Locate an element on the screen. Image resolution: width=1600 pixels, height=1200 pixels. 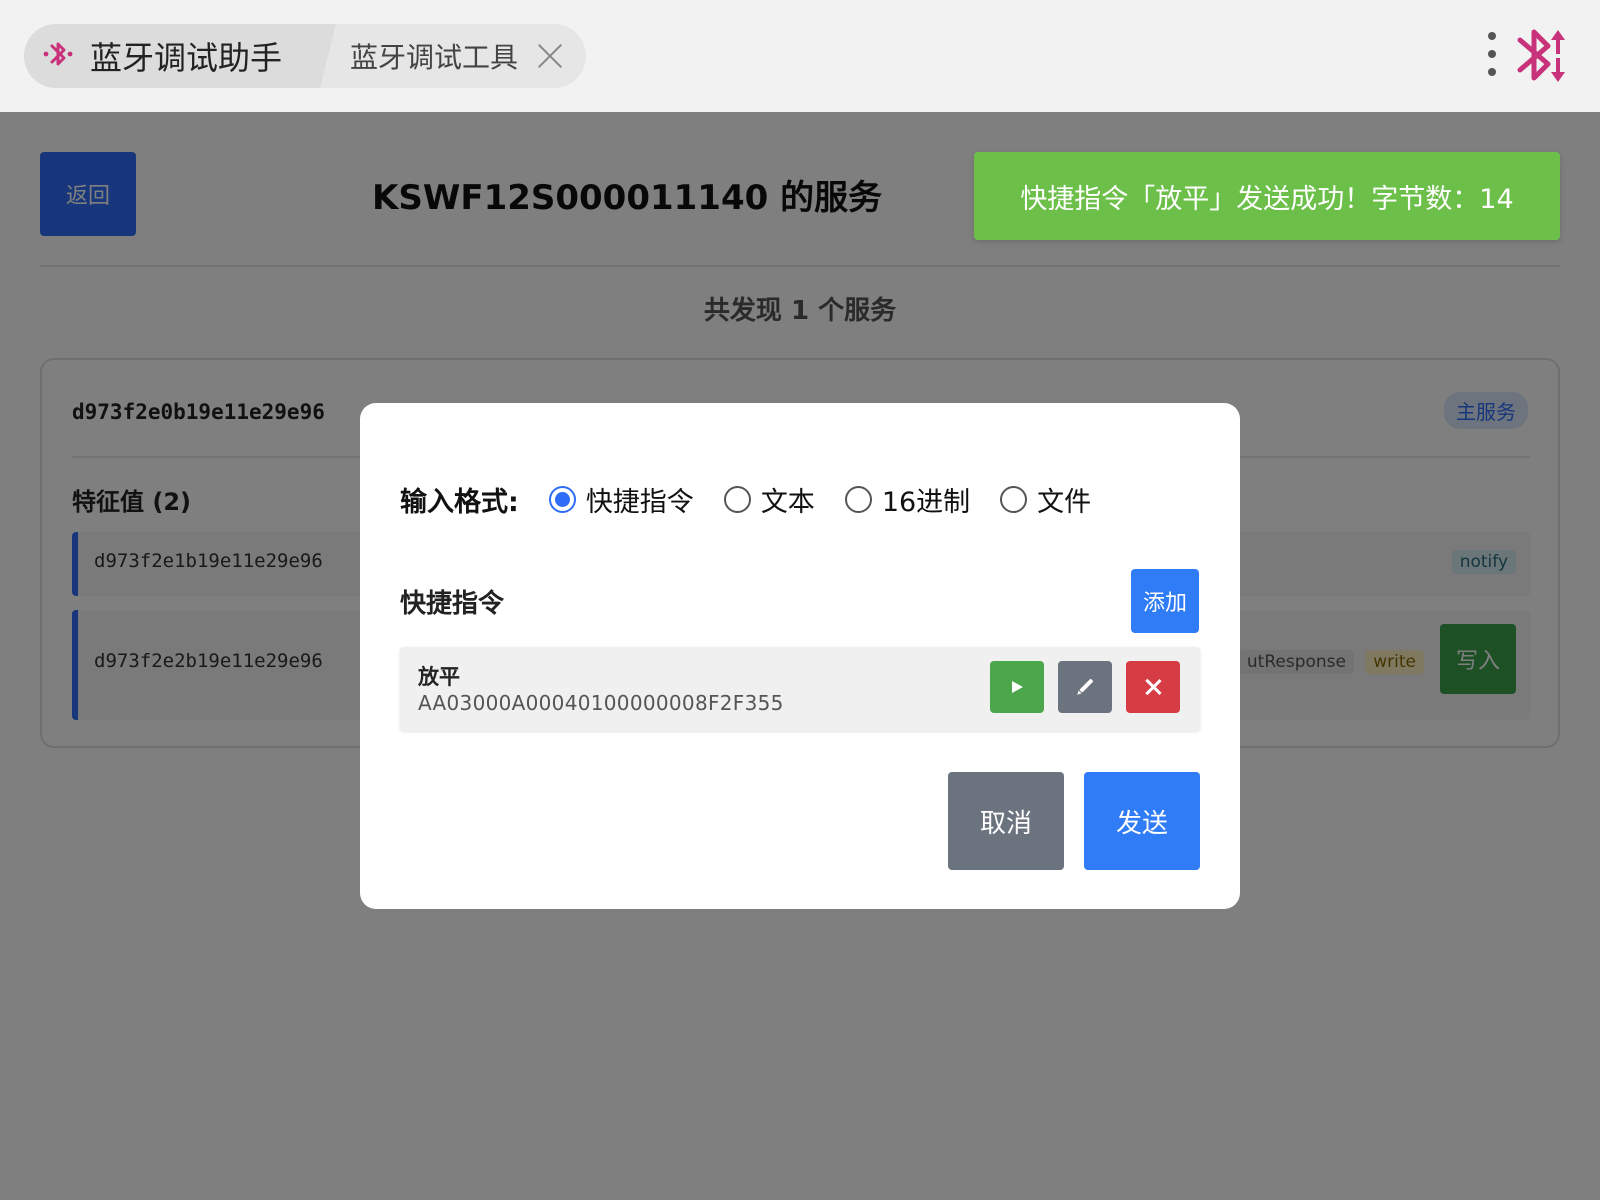
add-command-button: 添加 is located at coordinates (1165, 601).